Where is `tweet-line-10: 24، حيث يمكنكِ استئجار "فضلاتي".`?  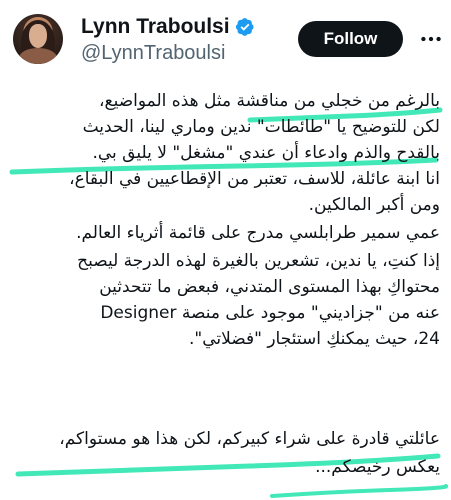
tweet-line-10: 24، حيث يمكنكِ استئجار "فضلاتي". is located at coordinates (314, 339).